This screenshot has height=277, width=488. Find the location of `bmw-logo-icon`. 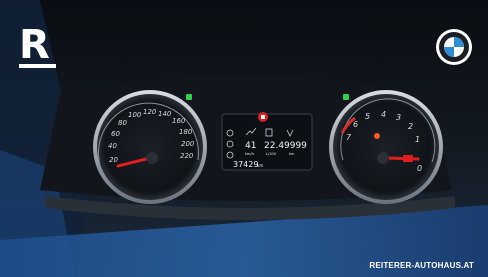

bmw-logo-icon is located at coordinates (454, 47).